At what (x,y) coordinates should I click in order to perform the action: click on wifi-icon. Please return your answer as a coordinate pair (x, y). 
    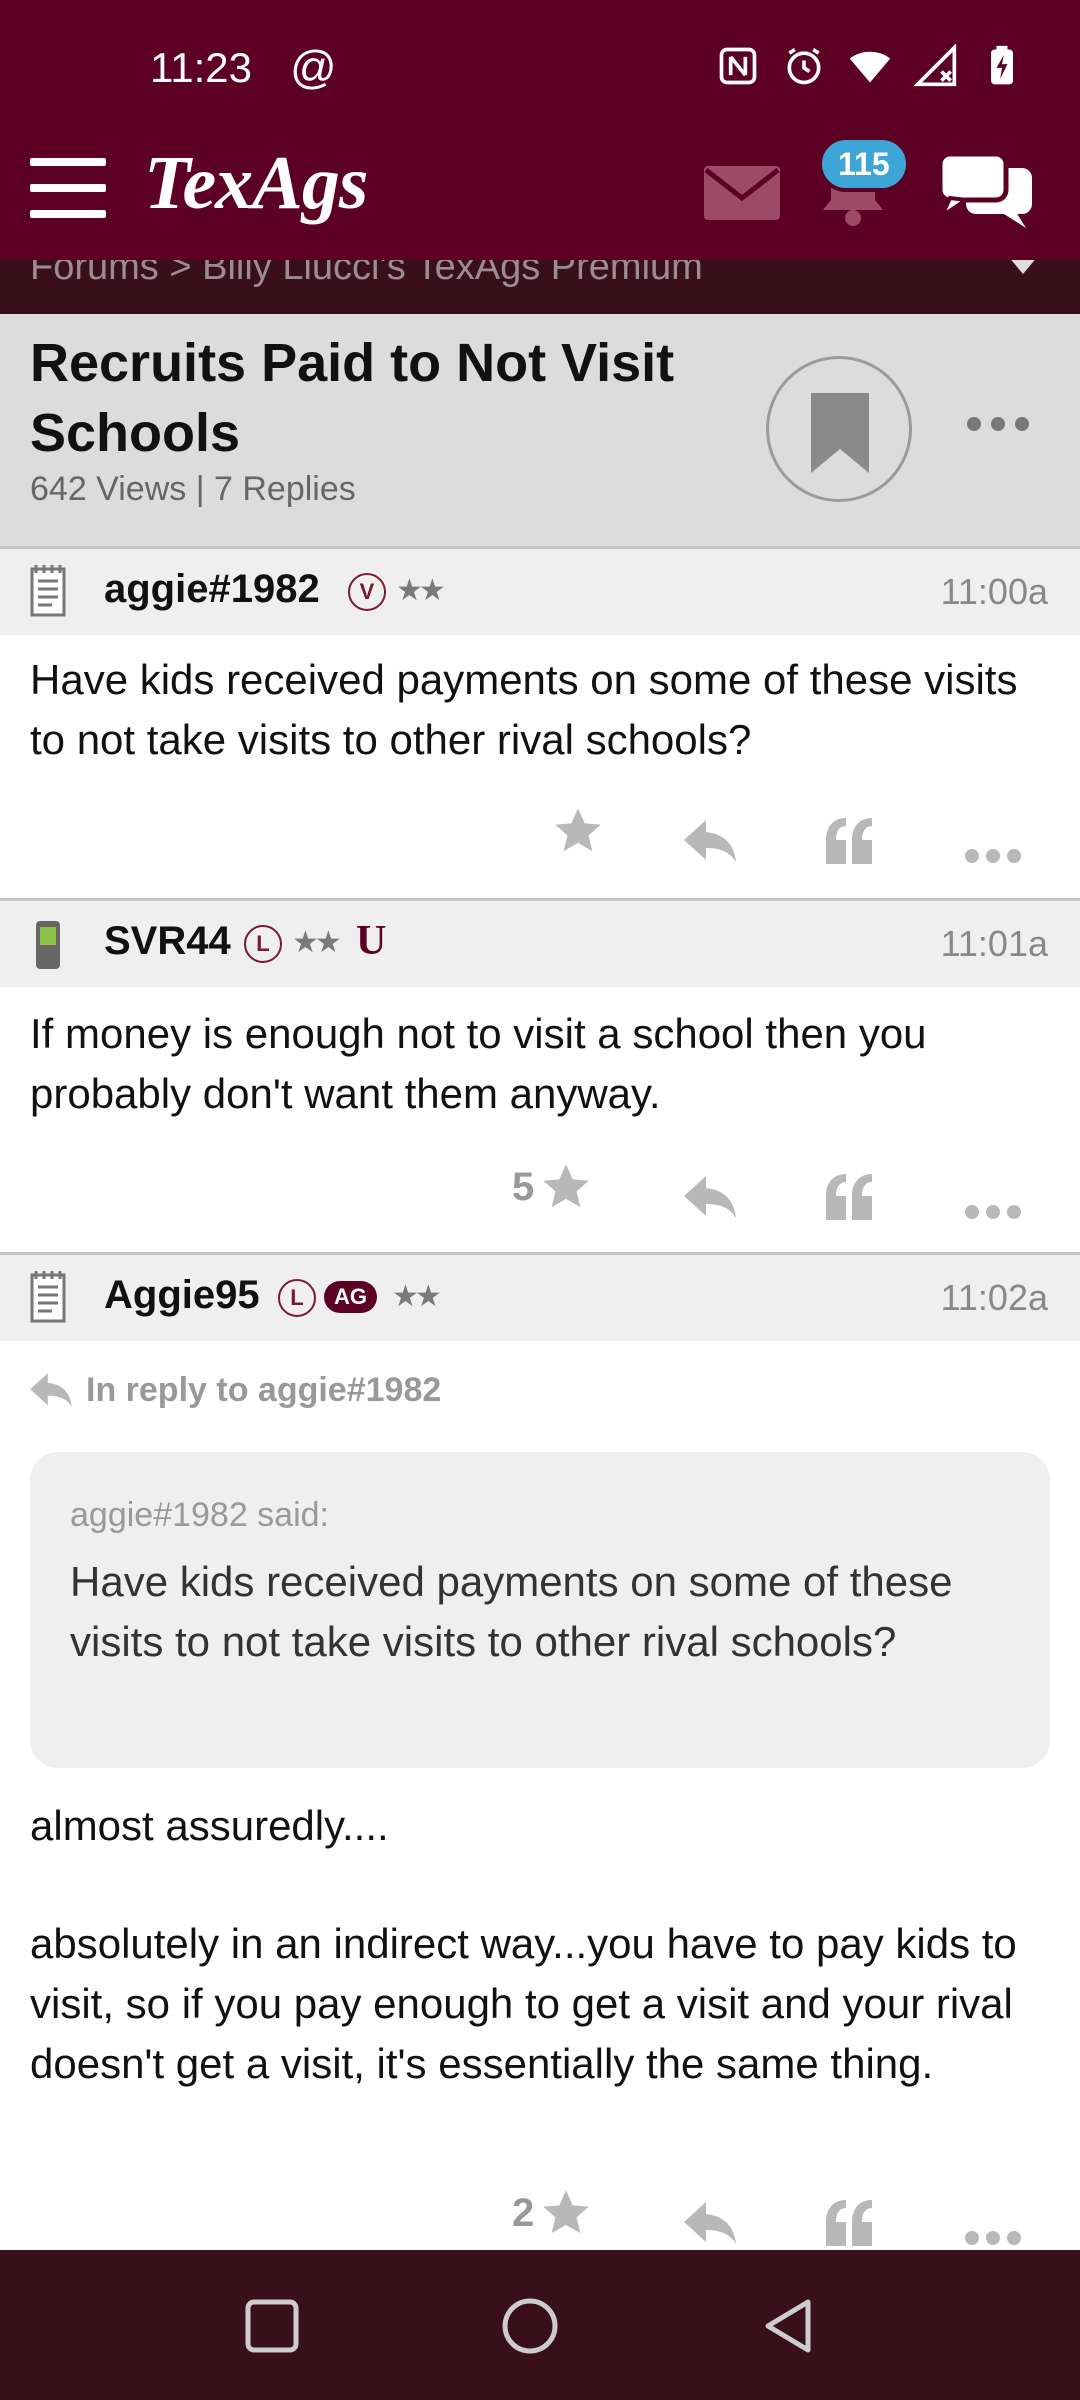
    Looking at the image, I should click on (870, 67).